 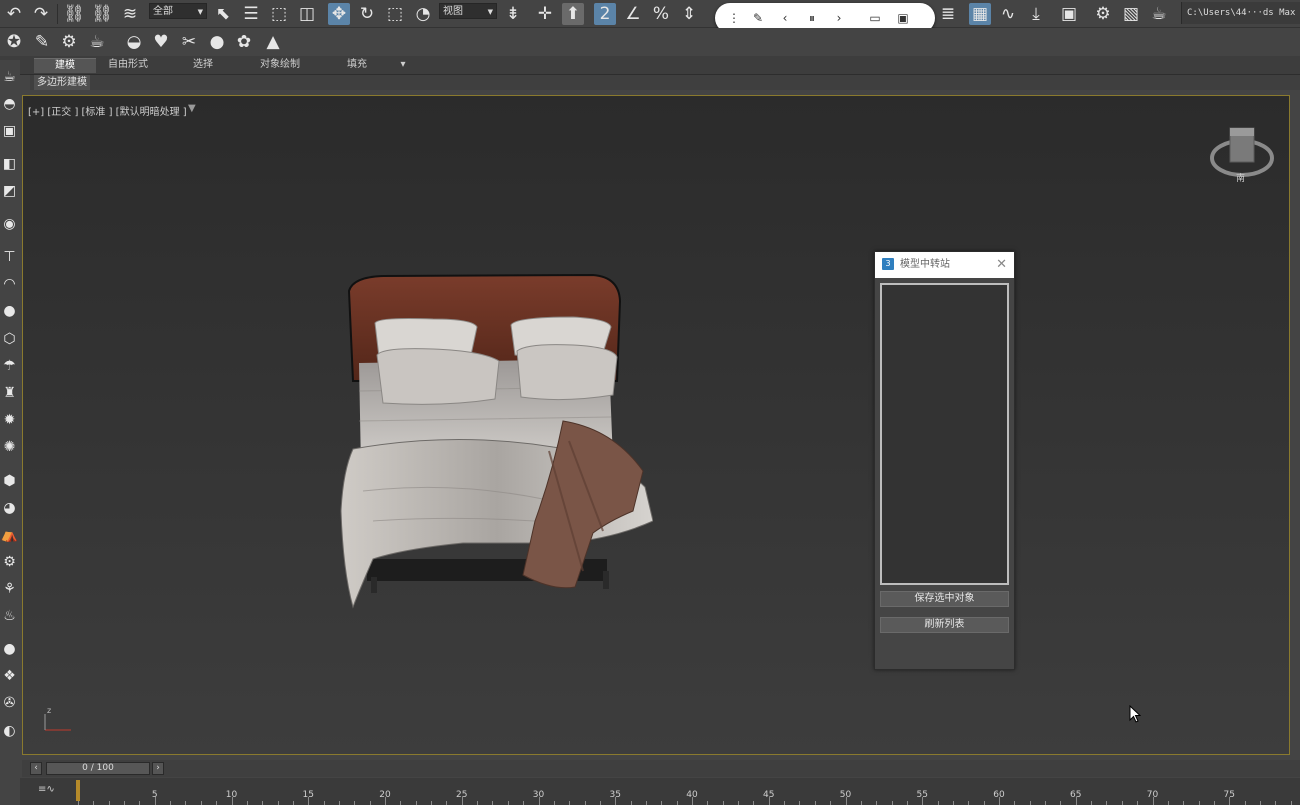 What do you see at coordinates (944, 434) in the screenshot?
I see `model-list` at bounding box center [944, 434].